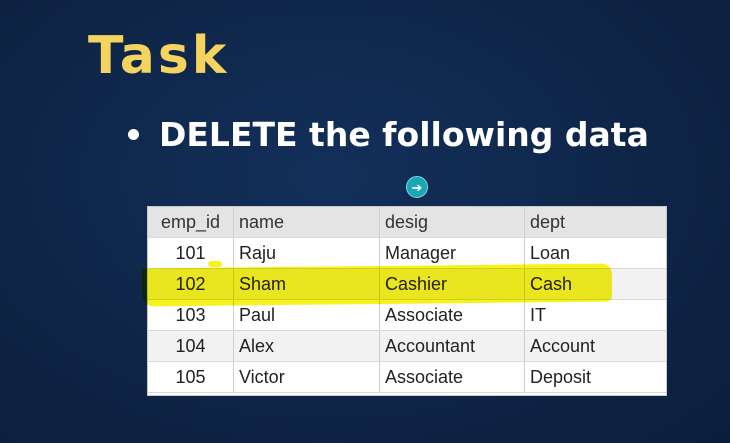 Image resolution: width=730 pixels, height=443 pixels. I want to click on table-row: 104 Alex Accountant Account, so click(407, 346).